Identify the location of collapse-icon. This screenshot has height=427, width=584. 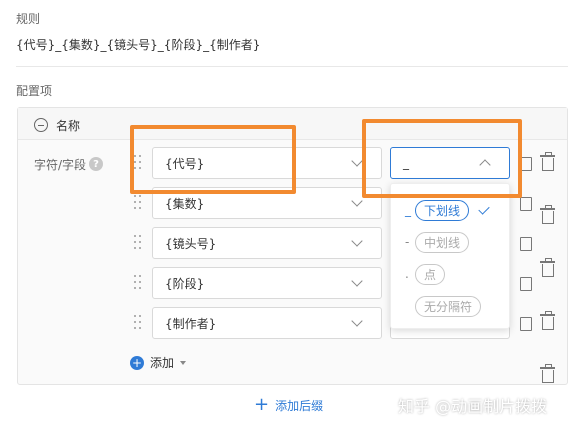
(41, 125).